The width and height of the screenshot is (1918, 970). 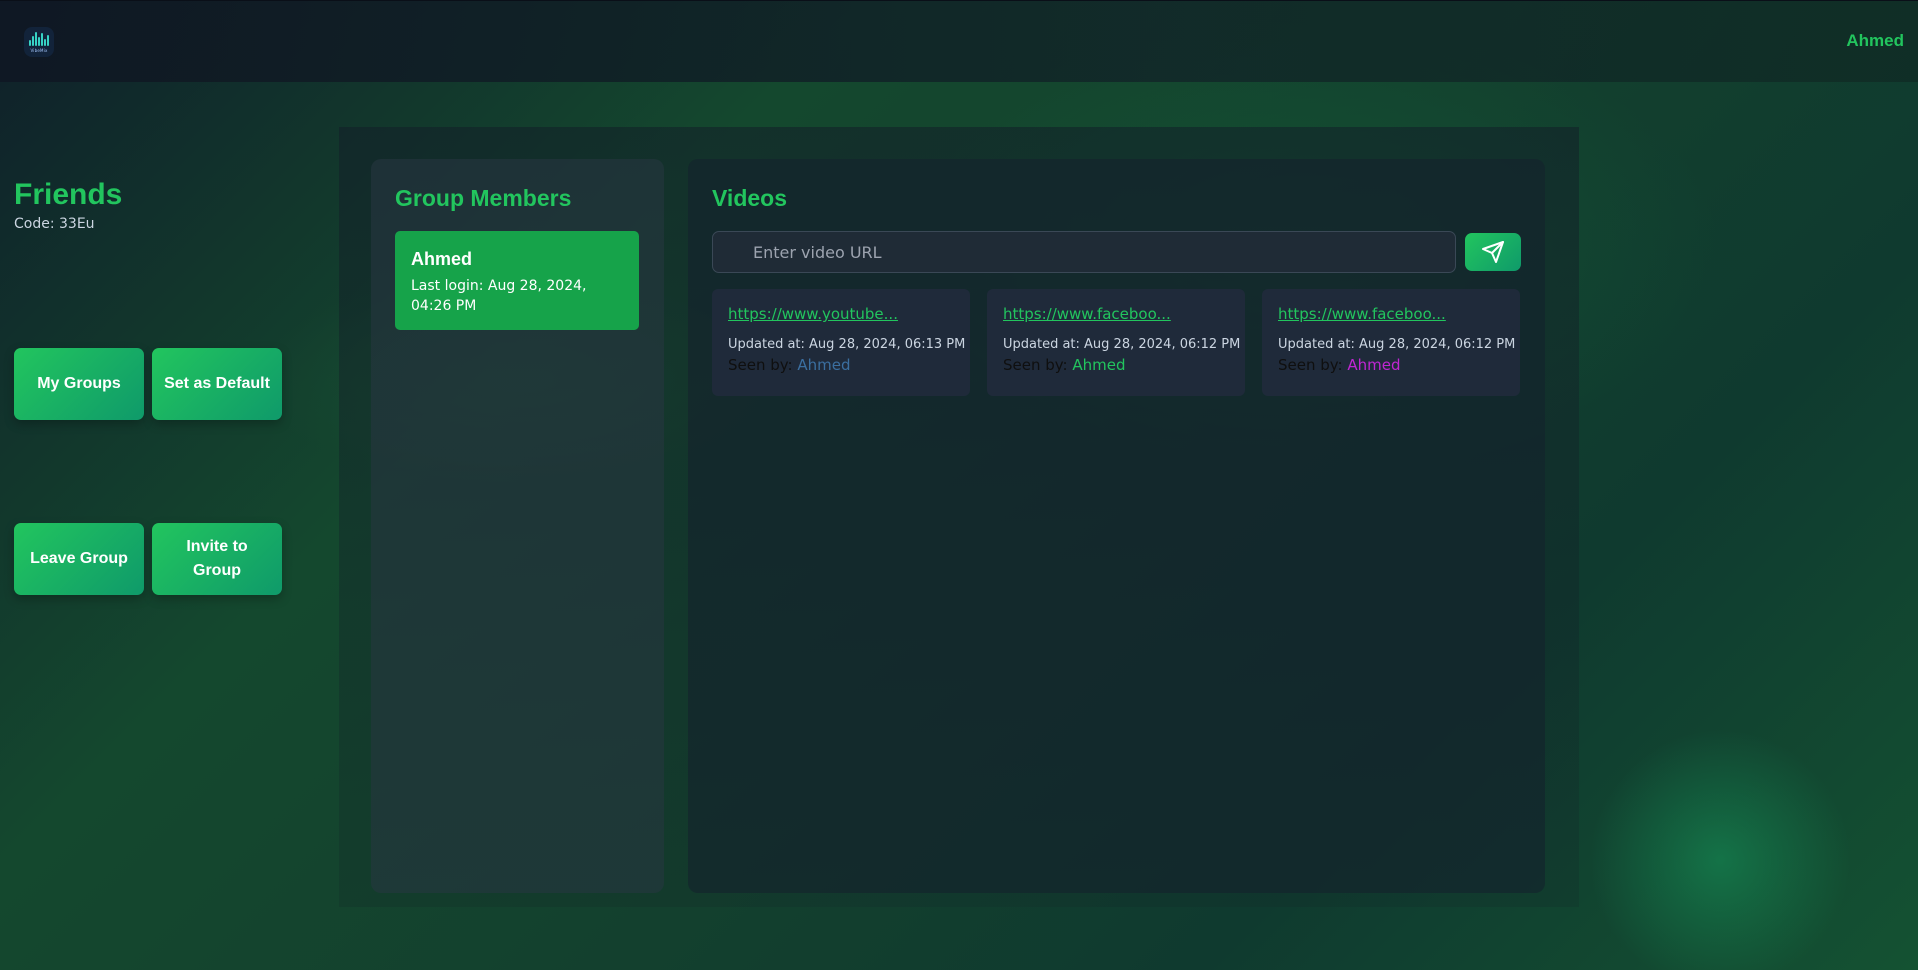 I want to click on send-icon, so click(x=1493, y=252).